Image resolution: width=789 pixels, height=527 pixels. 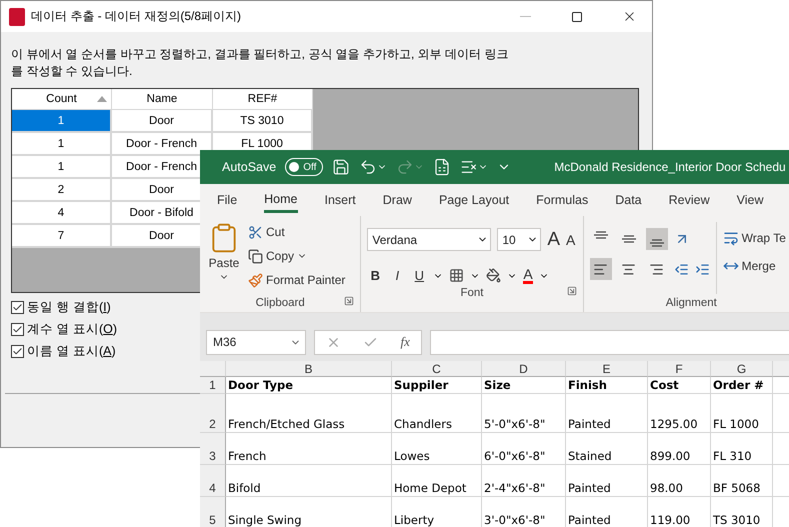 What do you see at coordinates (628, 200) in the screenshot?
I see `ribbon-tab: Data` at bounding box center [628, 200].